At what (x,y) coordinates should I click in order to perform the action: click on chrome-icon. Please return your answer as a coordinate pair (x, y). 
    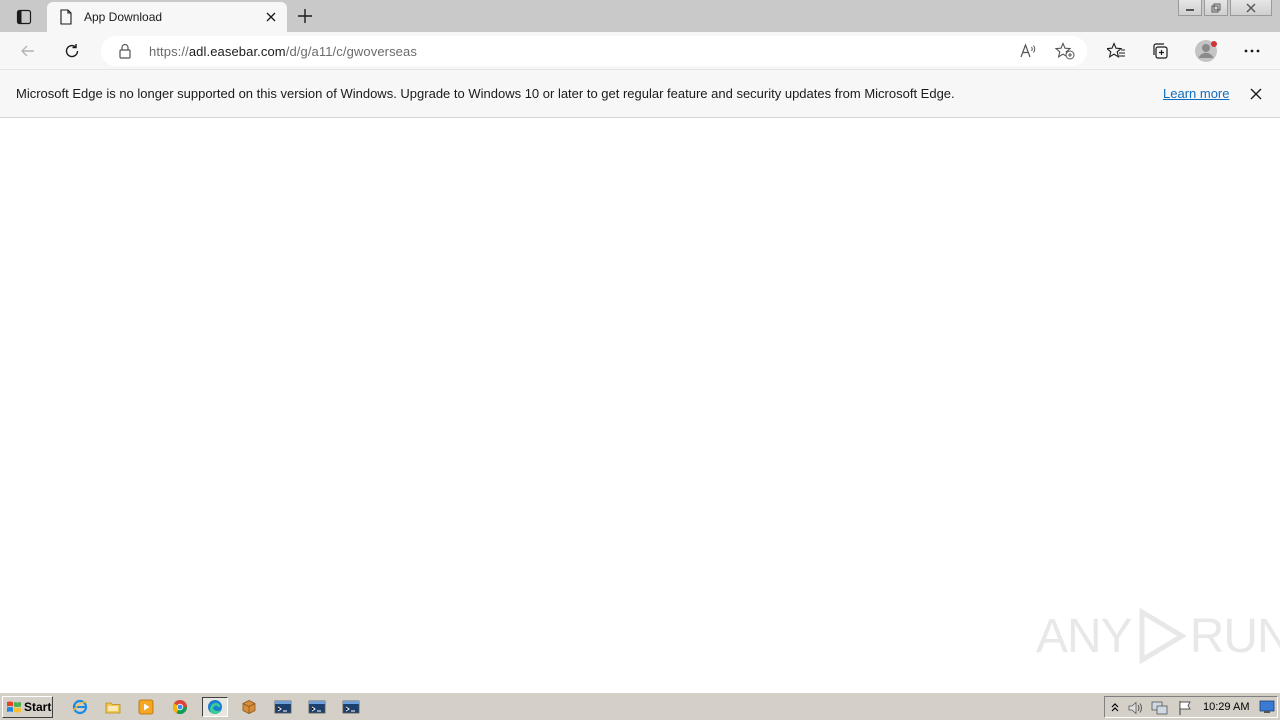
    Looking at the image, I should click on (180, 707).